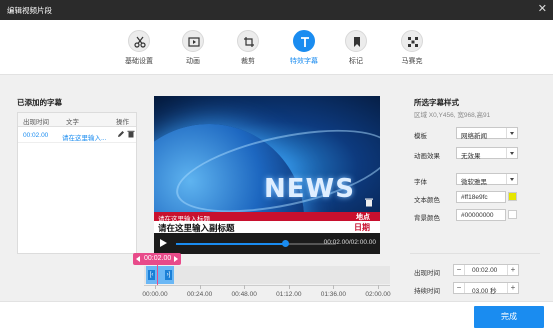  I want to click on text-color-field: #ff18e9fc, so click(481, 197).